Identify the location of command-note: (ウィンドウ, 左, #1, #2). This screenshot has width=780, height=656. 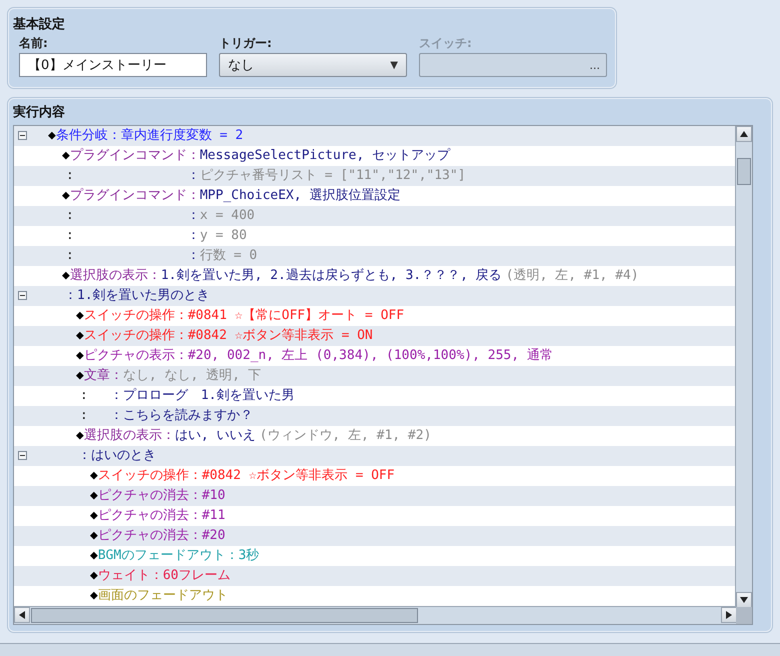
(345, 435).